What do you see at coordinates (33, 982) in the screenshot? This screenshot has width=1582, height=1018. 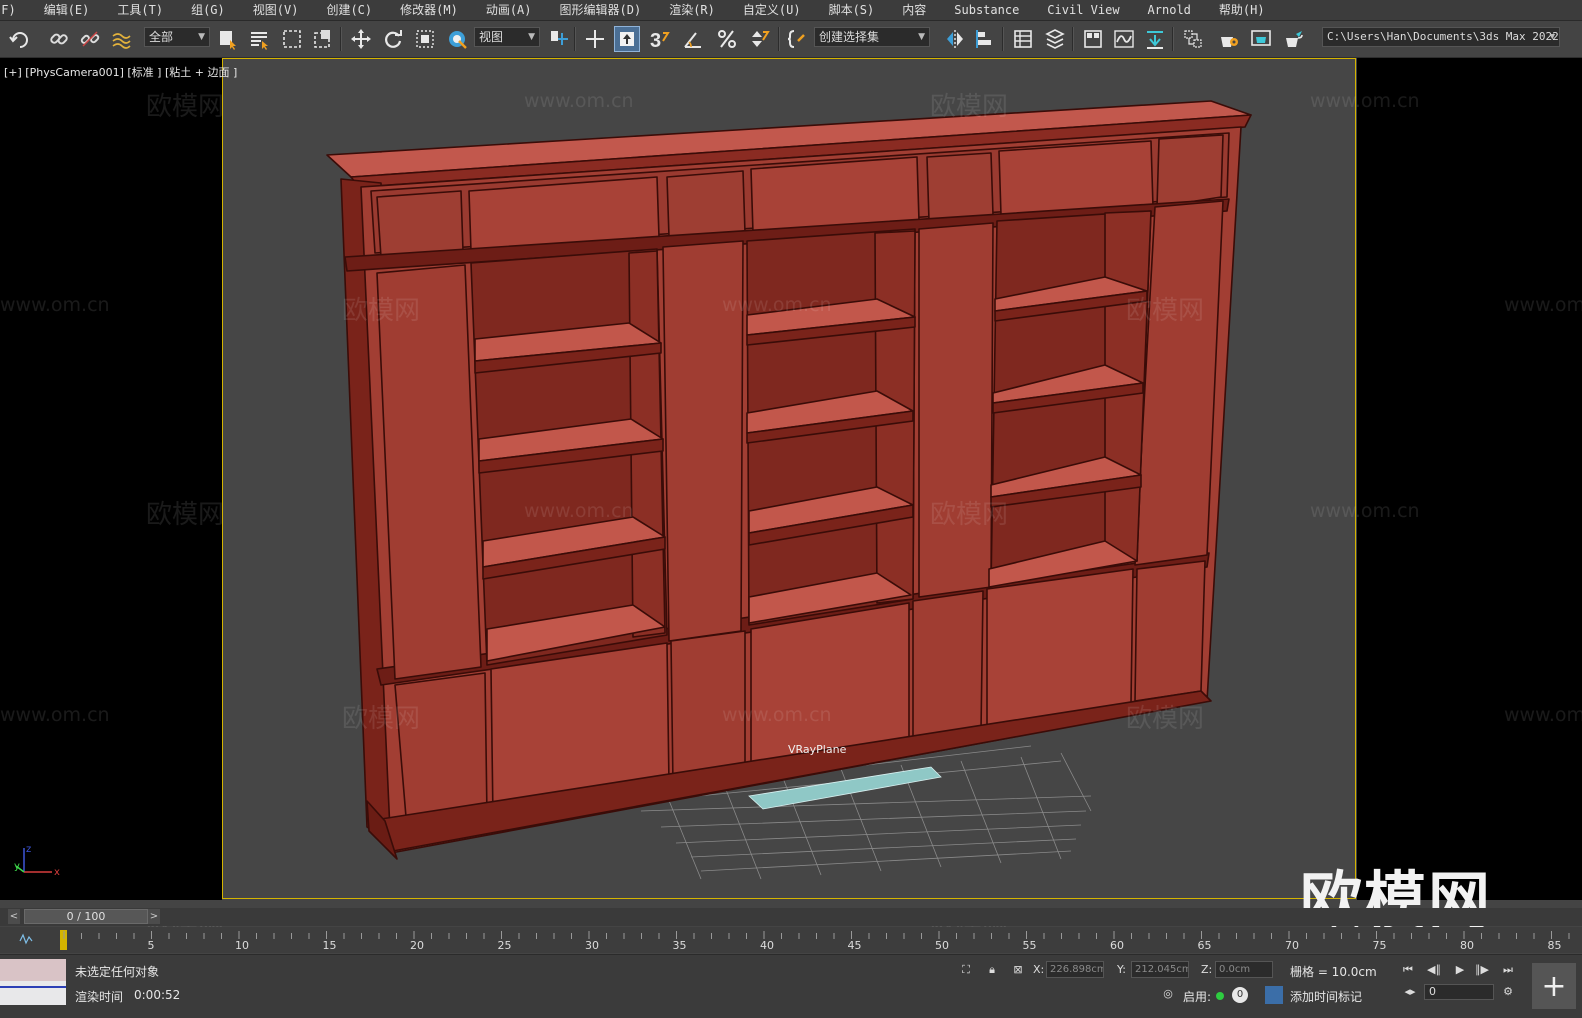 I see `maxscript-mini-listener` at bounding box center [33, 982].